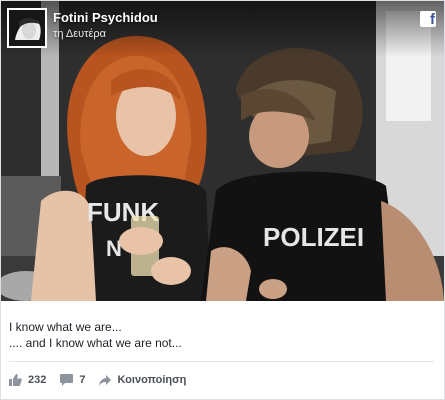 This screenshot has height=400, width=445. I want to click on share-label: Κοινοποίηση, so click(152, 380).